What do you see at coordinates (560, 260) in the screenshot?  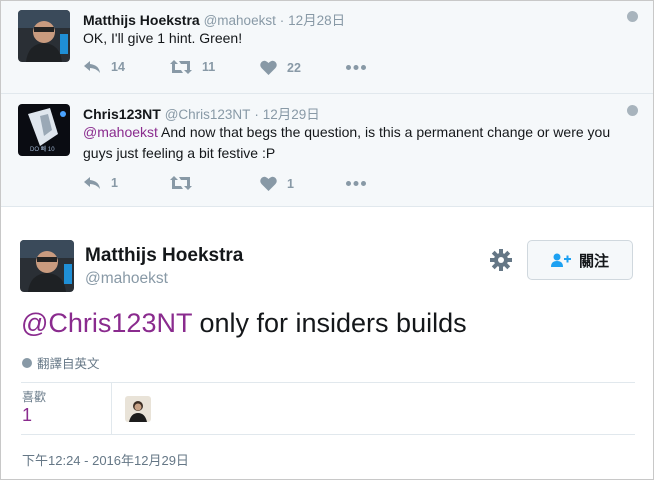 I see `add-user-icon` at bounding box center [560, 260].